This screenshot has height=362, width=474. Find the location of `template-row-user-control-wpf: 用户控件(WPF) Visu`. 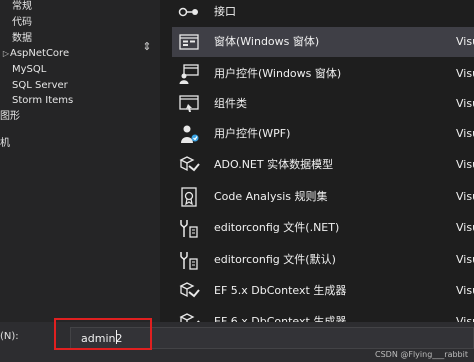

template-row-user-control-wpf: 用户控件(WPF) Visu is located at coordinates (323, 134).